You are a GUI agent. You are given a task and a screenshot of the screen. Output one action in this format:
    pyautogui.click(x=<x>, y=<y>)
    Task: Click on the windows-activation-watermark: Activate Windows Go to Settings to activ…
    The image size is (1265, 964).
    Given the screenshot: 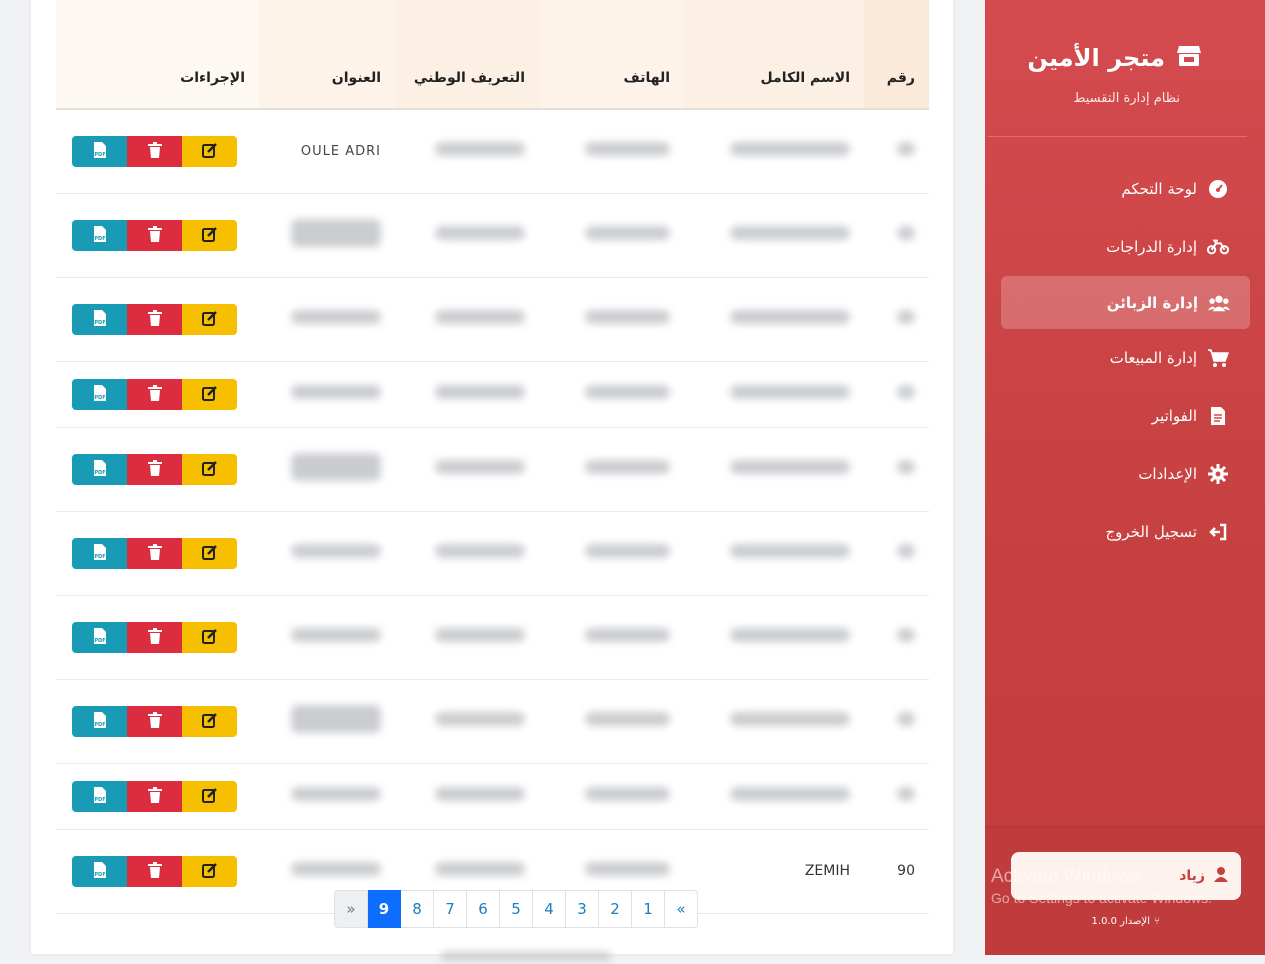 What is the action you would take?
    pyautogui.click(x=1101, y=886)
    